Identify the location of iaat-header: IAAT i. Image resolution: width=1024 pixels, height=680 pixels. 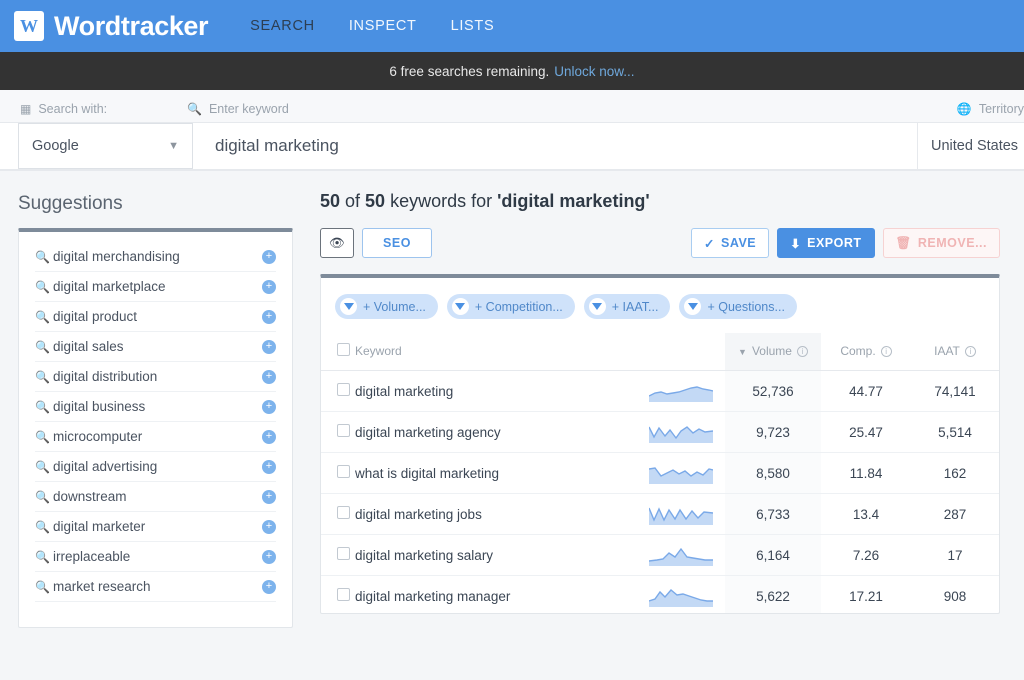
(955, 352).